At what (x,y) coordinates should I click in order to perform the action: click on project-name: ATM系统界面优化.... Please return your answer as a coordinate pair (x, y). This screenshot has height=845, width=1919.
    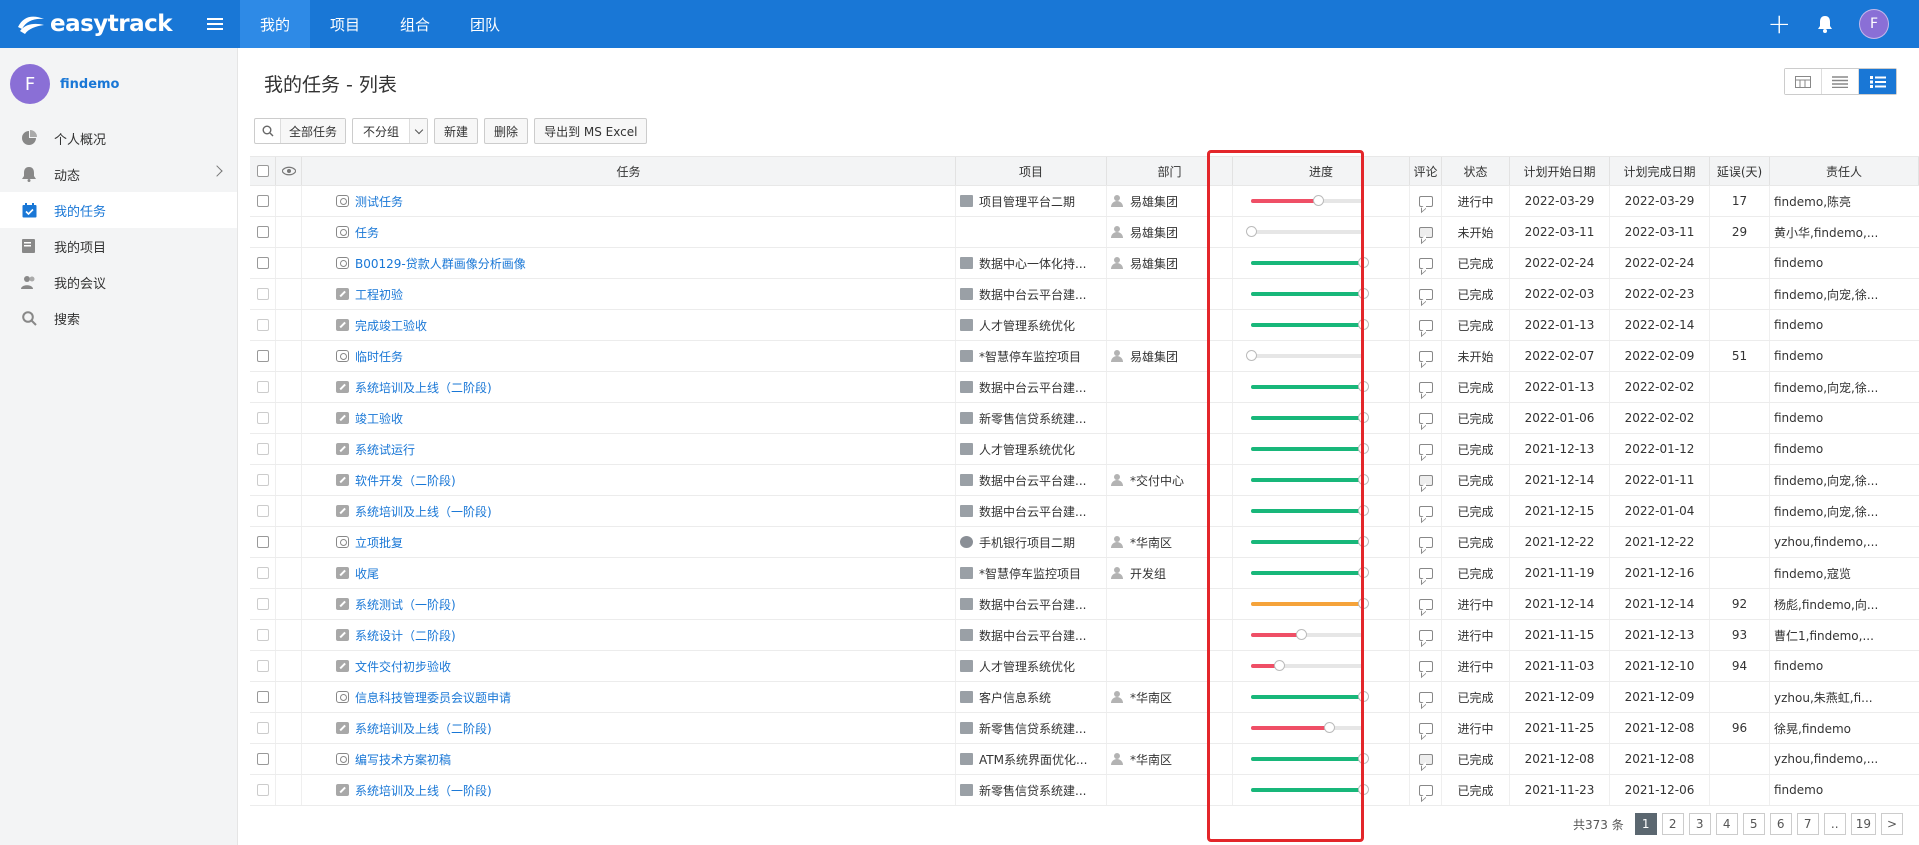
    Looking at the image, I should click on (1033, 759).